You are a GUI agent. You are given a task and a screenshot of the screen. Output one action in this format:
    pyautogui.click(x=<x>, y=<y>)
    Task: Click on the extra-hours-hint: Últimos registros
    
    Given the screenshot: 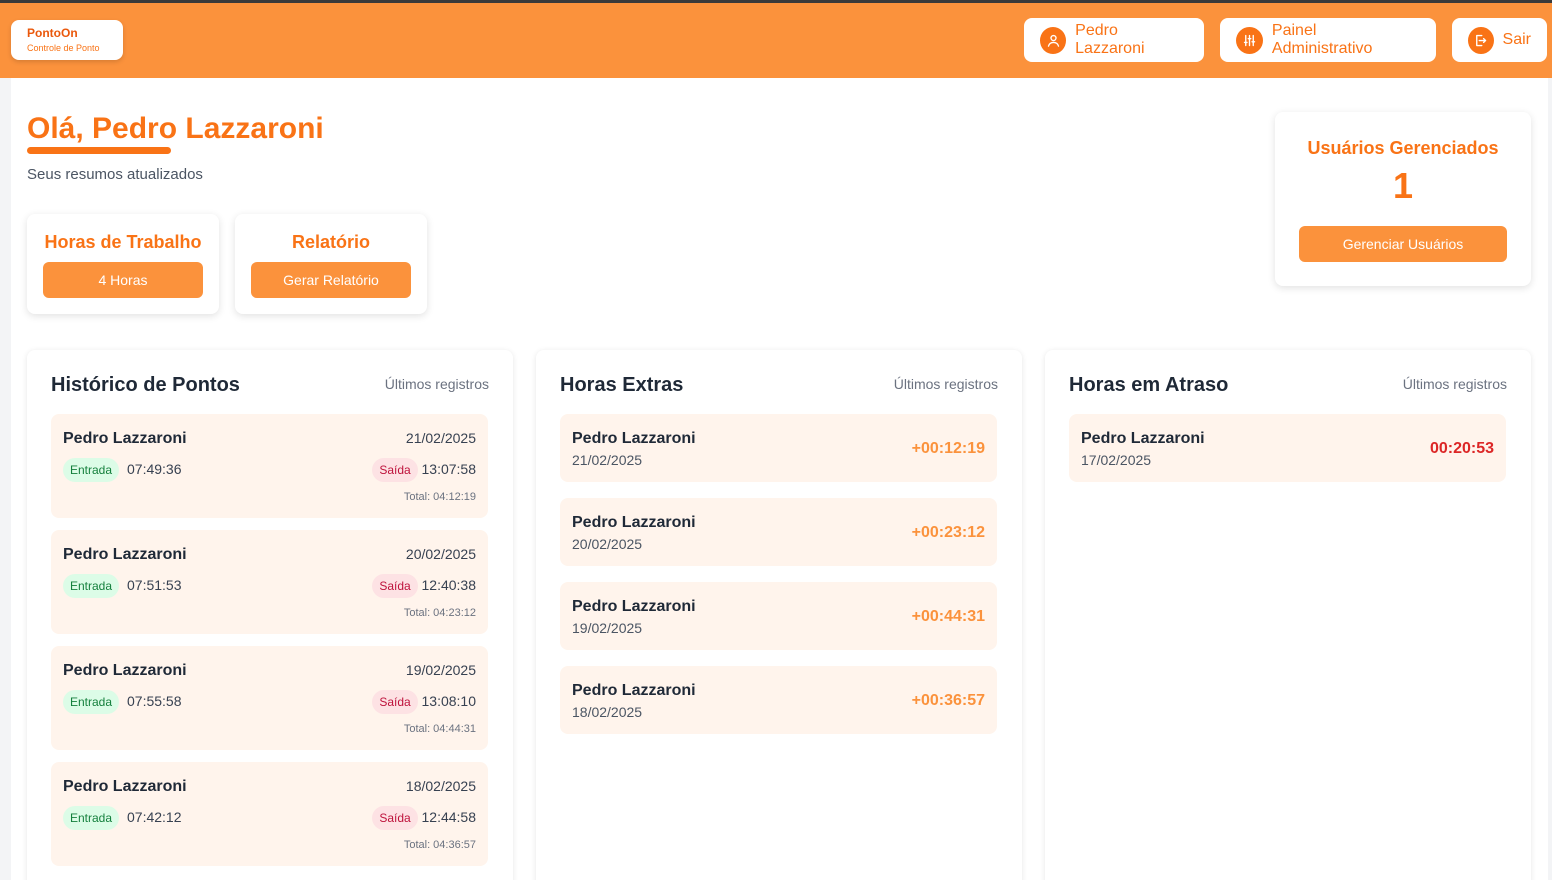 What is the action you would take?
    pyautogui.click(x=945, y=384)
    